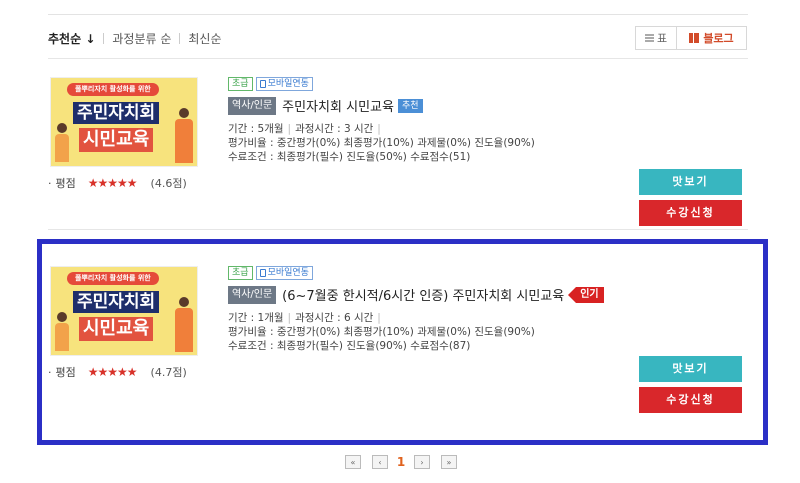 Image resolution: width=800 pixels, height=483 pixels. I want to click on blog-view-button: 블로그, so click(712, 38).